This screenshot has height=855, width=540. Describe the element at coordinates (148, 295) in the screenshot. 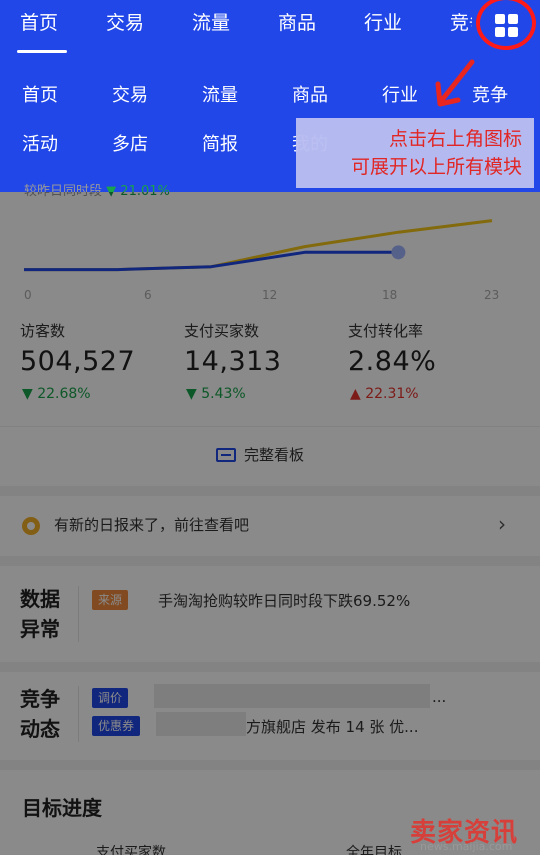

I see `x-tick-label: 6` at that location.